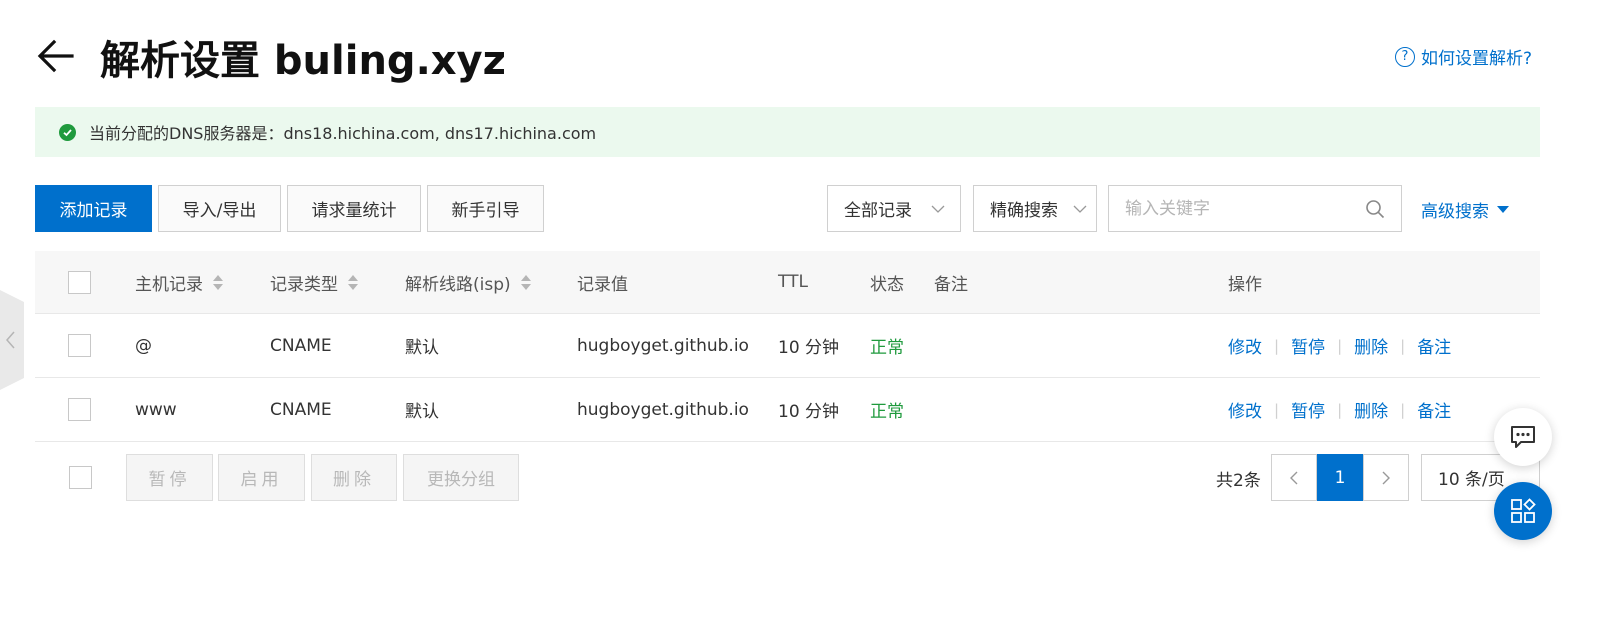  What do you see at coordinates (1229, 208) in the screenshot?
I see `keyword-search-input` at bounding box center [1229, 208].